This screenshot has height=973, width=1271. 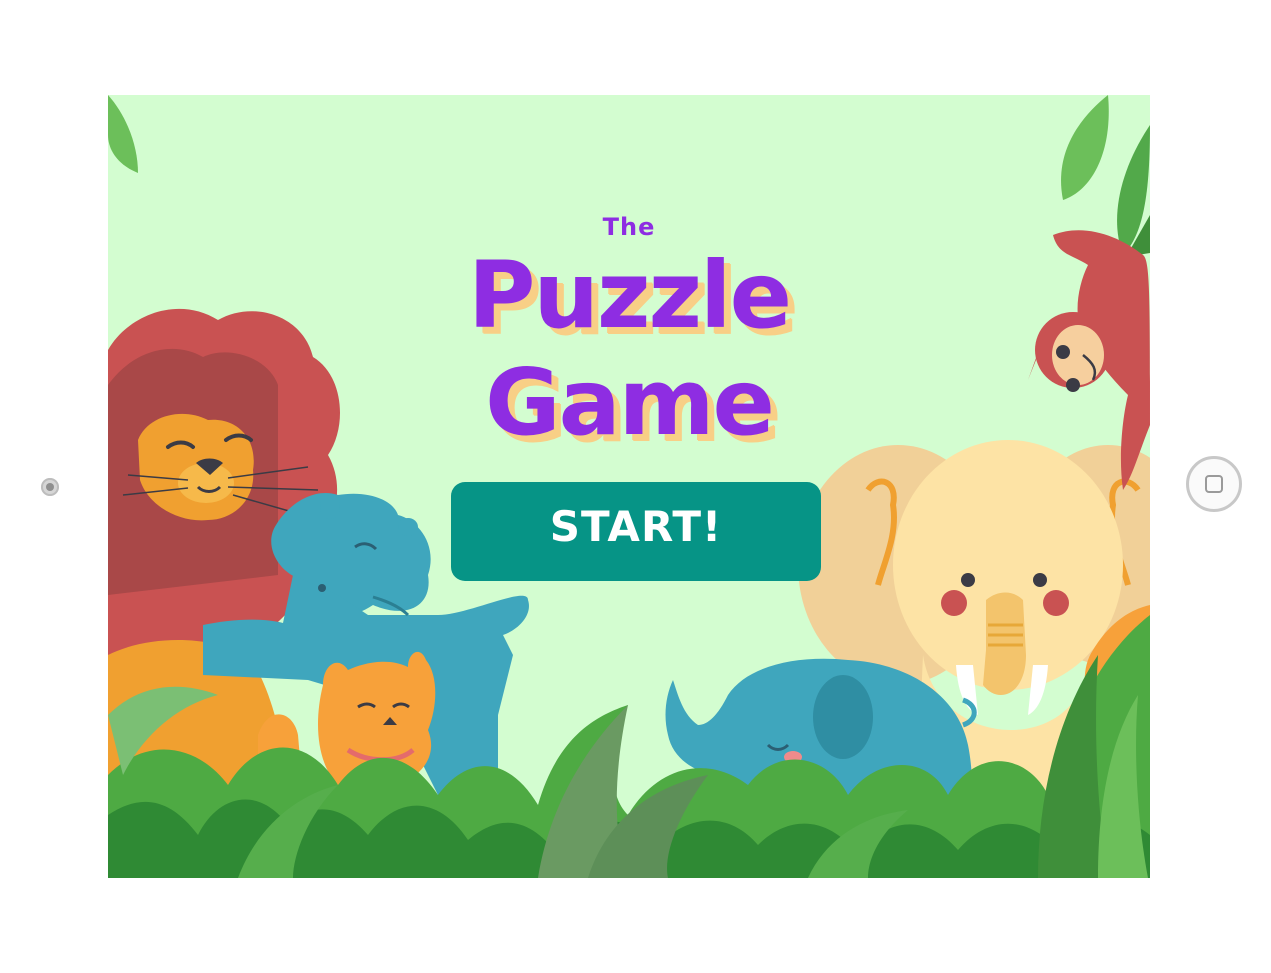 I want to click on start-button: START!, so click(x=636, y=531).